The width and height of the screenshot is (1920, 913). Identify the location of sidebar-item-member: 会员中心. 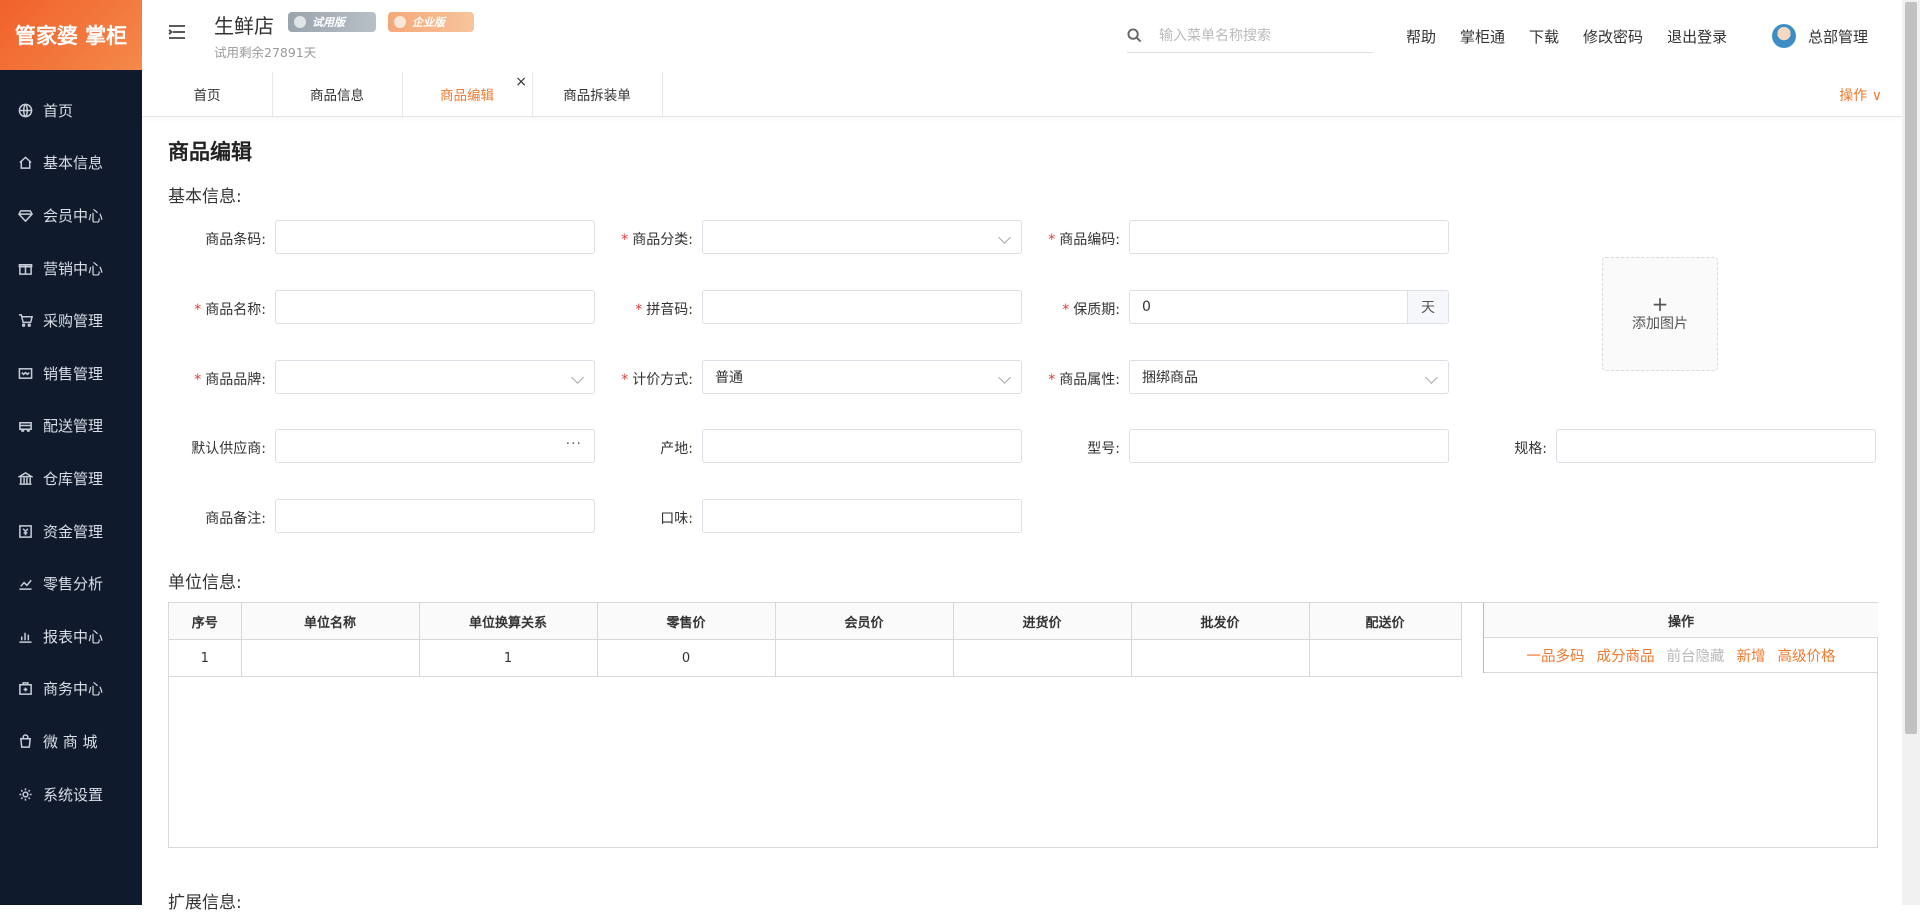
(71, 215).